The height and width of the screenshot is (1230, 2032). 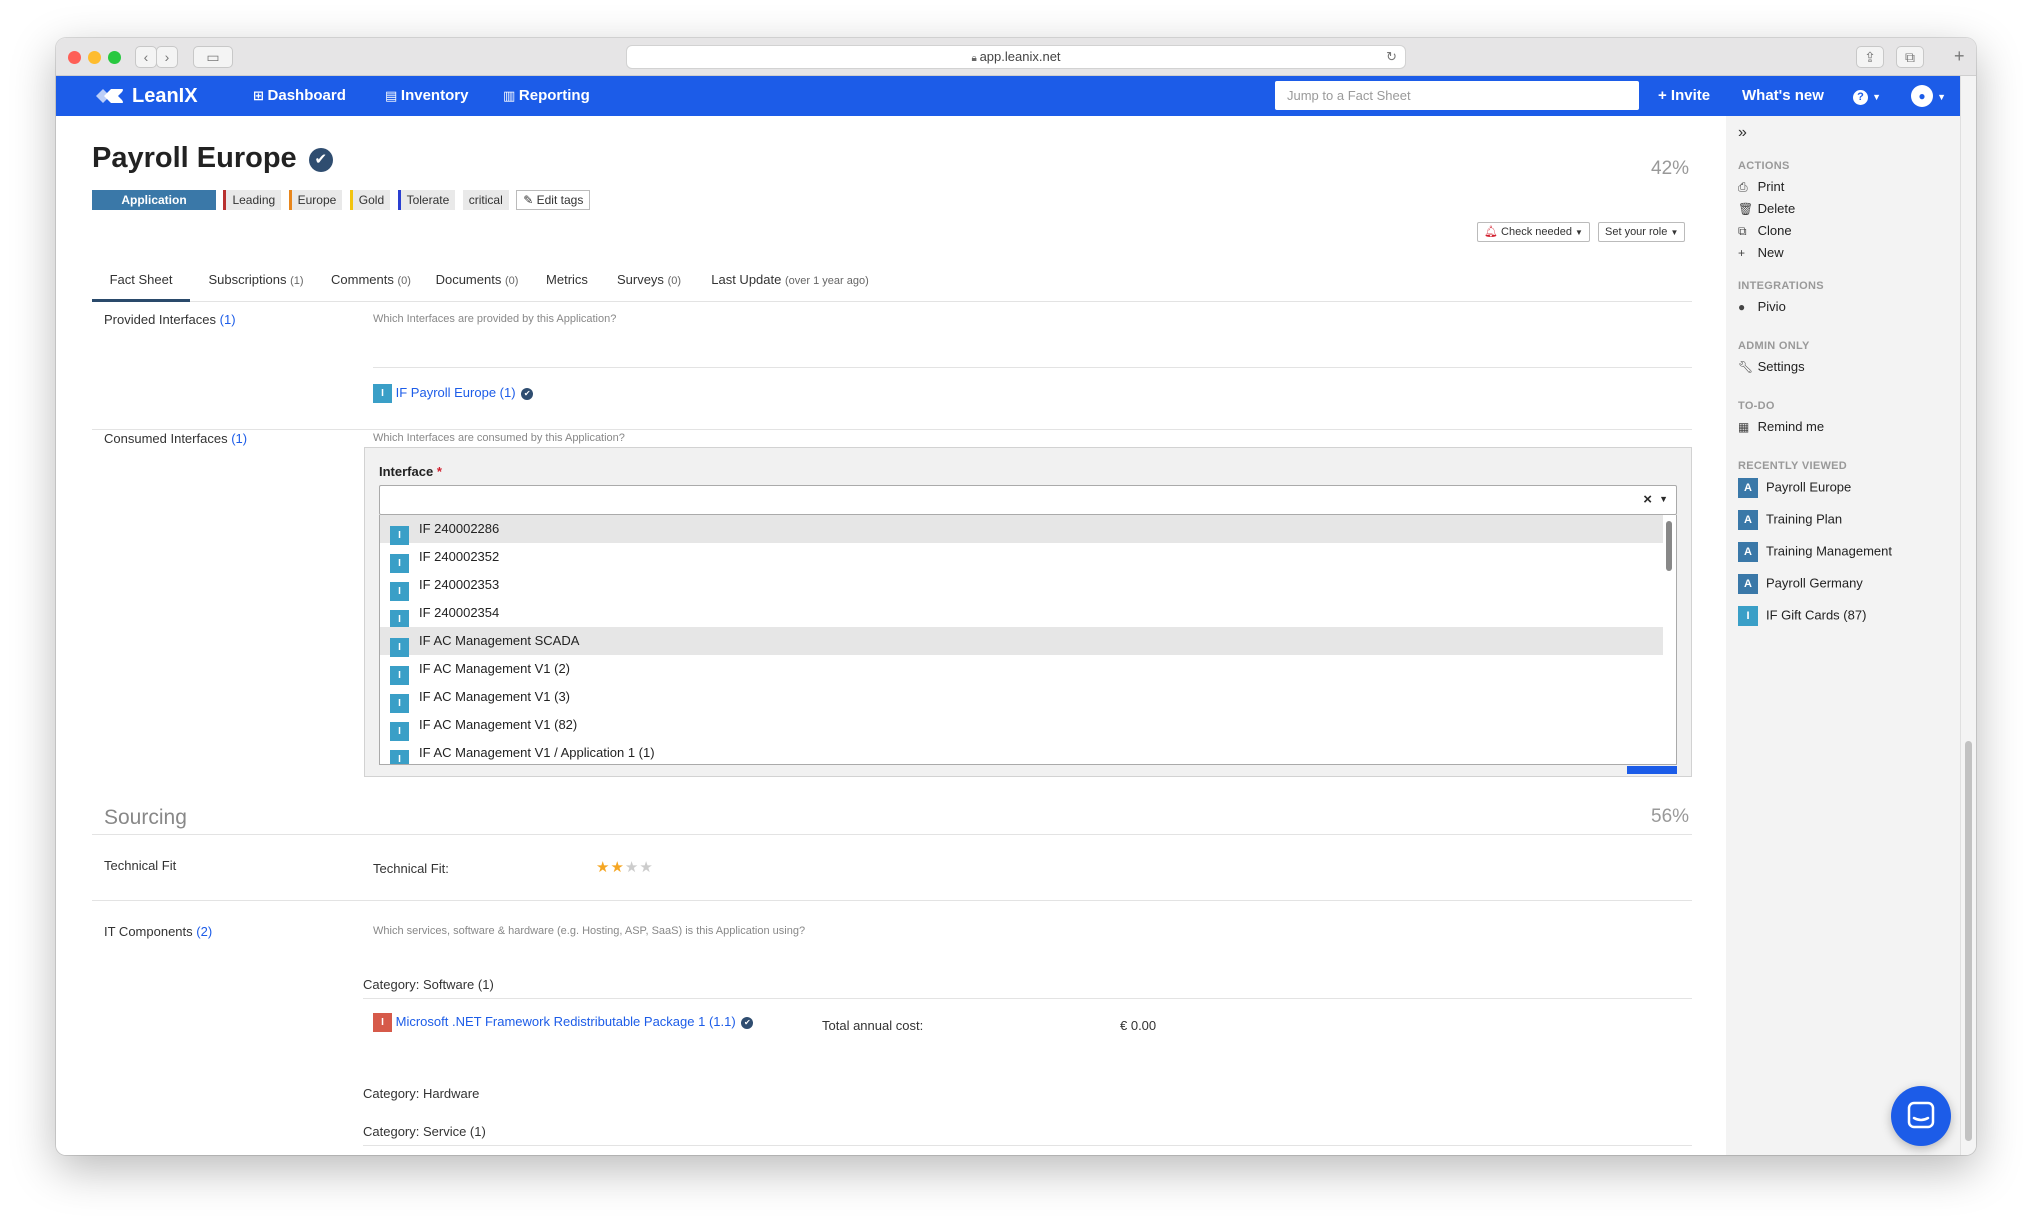 I want to click on application-badge: A, so click(x=1748, y=552).